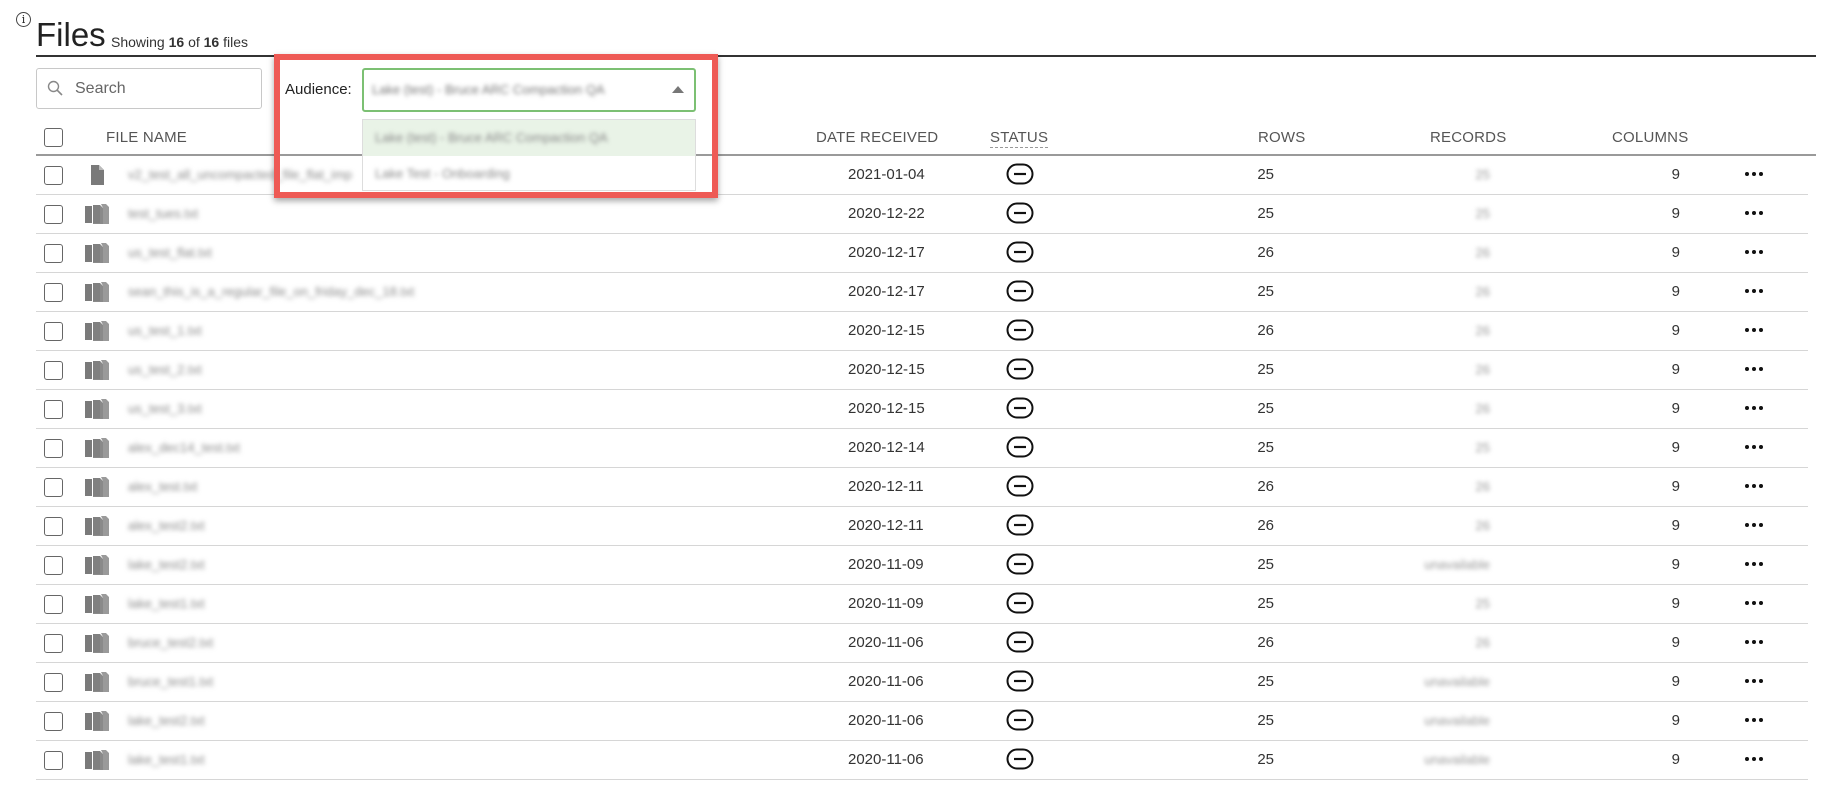 The image size is (1839, 797). Describe the element at coordinates (922, 643) in the screenshot. I see `table-row: bruce_test2.txt 2020-11-06 26 26 9` at that location.